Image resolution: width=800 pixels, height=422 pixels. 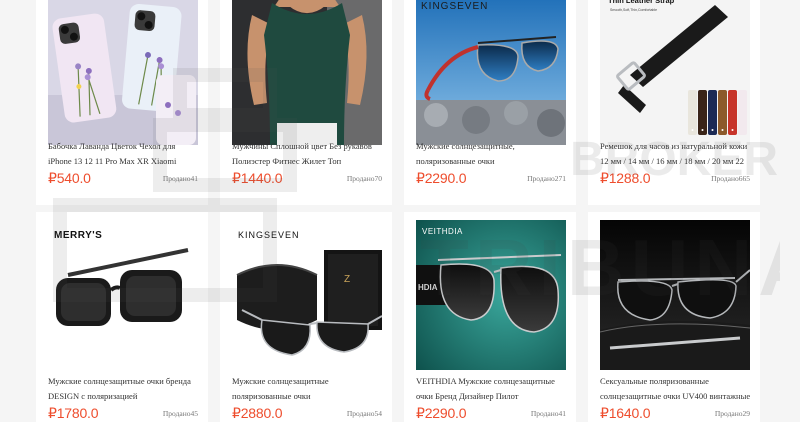 I want to click on product-image-sport-sunglasses, so click(x=675, y=295).